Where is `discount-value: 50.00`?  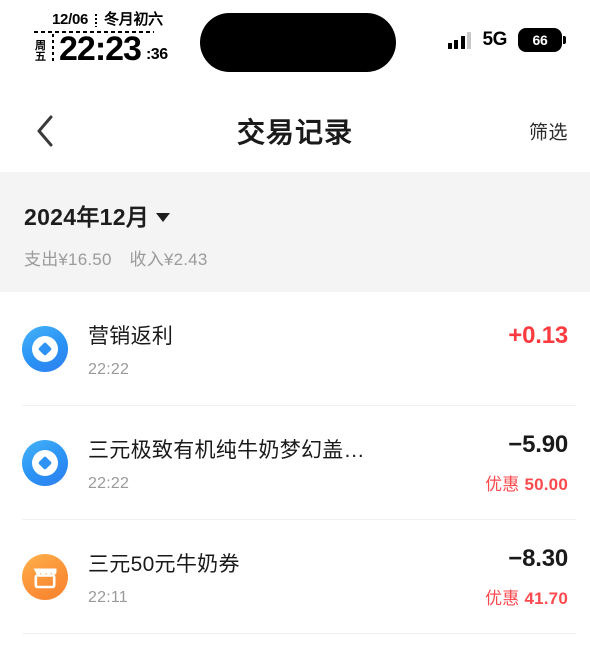 discount-value: 50.00 is located at coordinates (546, 484).